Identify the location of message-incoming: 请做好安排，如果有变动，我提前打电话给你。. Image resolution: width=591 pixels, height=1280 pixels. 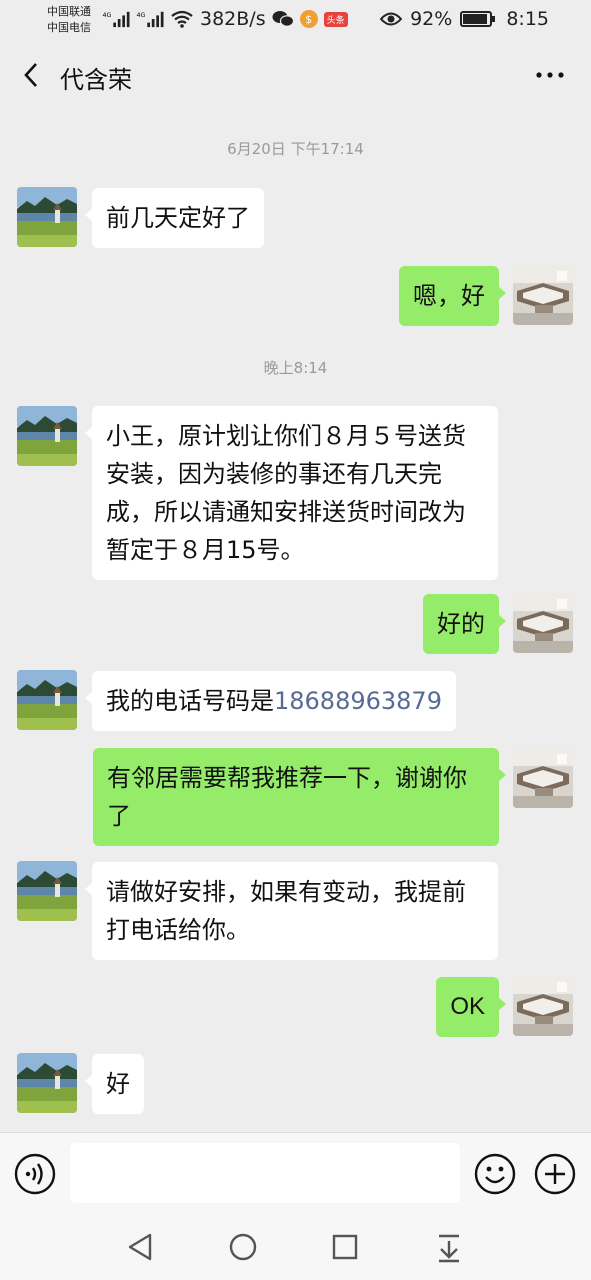
(291, 911).